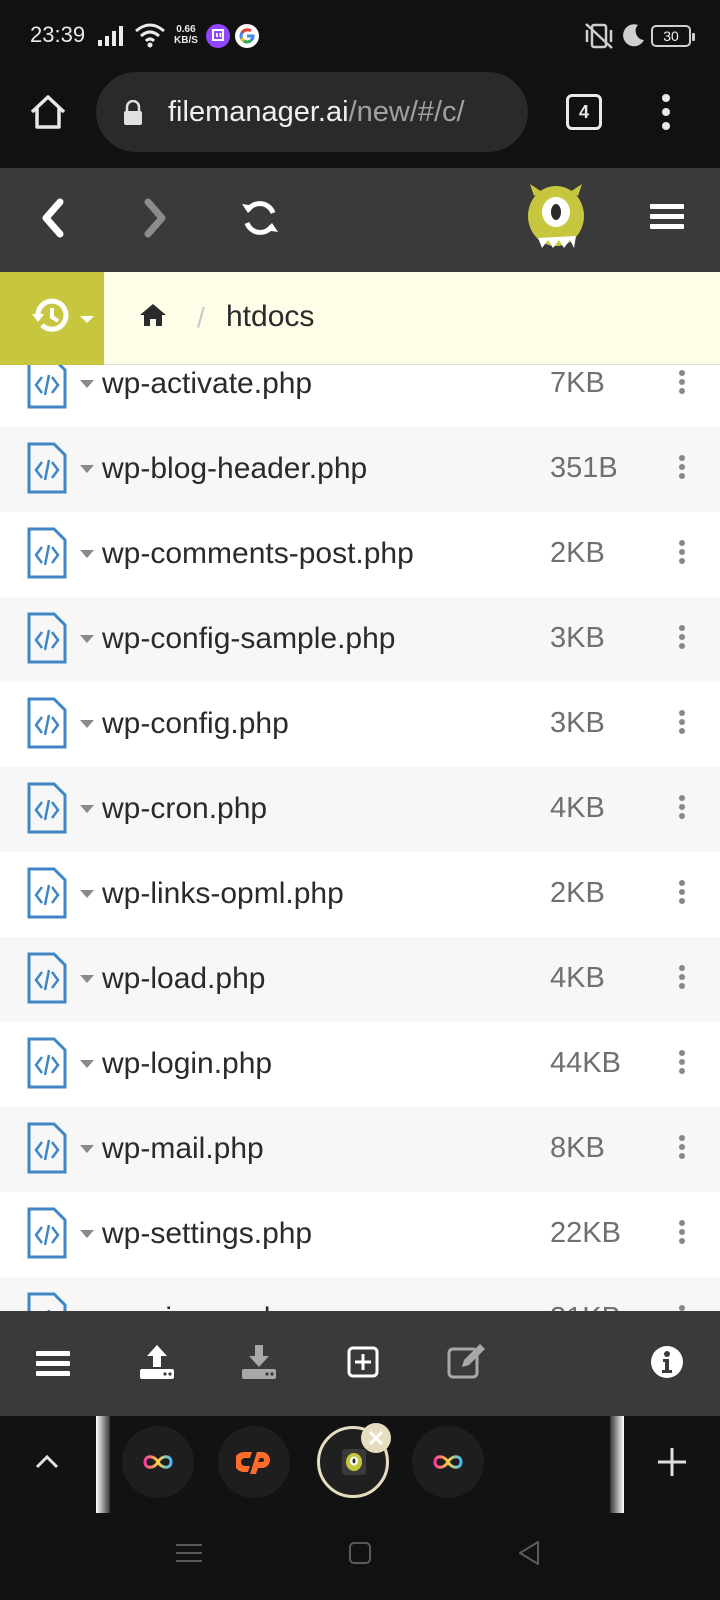 The width and height of the screenshot is (720, 1600). What do you see at coordinates (360, 1064) in the screenshot?
I see `file-row: wp-login.php 44KB` at bounding box center [360, 1064].